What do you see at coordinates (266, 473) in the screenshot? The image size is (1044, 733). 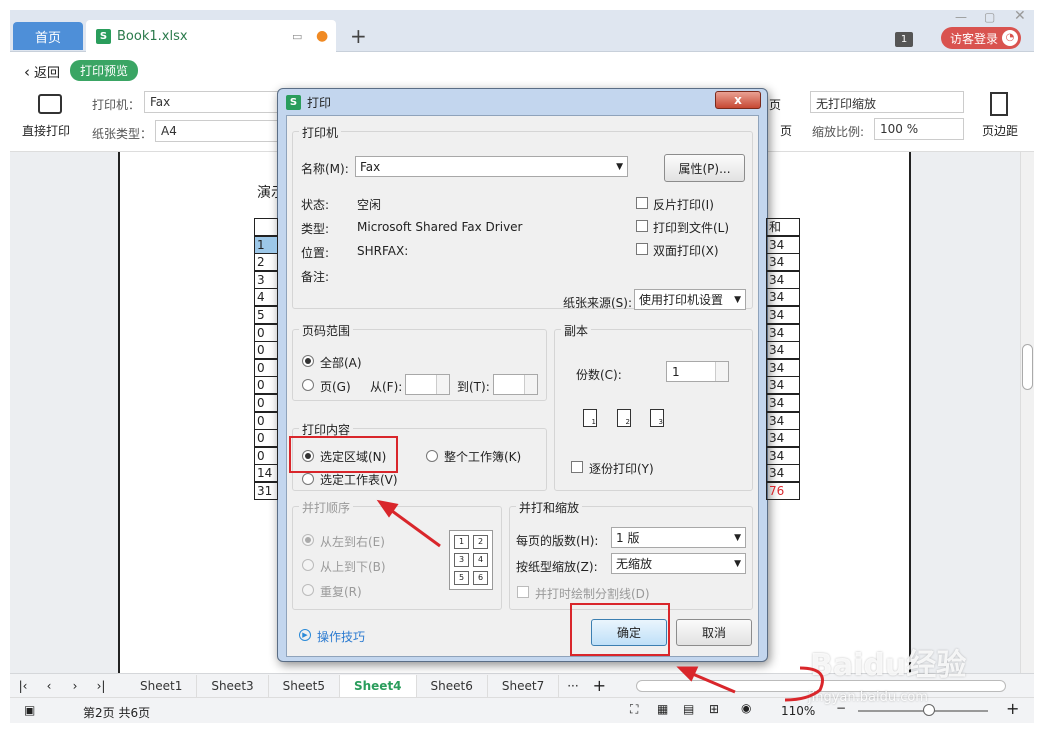 I see `sheet-cell-left: 14` at bounding box center [266, 473].